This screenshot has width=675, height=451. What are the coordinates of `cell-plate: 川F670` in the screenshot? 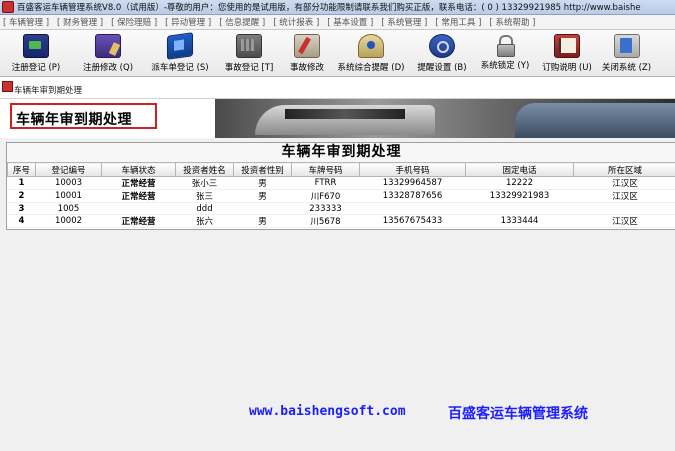 It's located at (325, 196).